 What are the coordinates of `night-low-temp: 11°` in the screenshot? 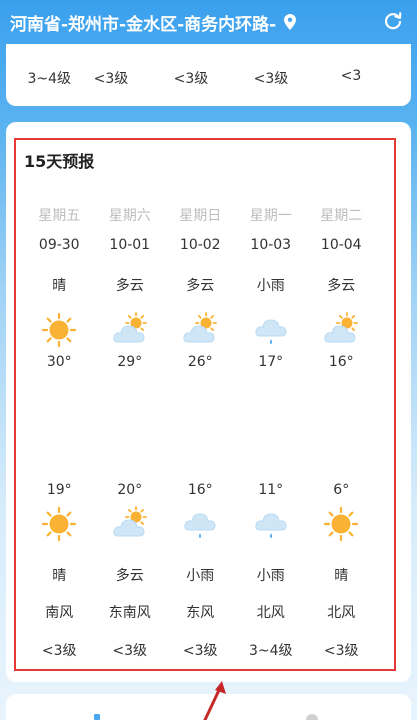 It's located at (271, 490).